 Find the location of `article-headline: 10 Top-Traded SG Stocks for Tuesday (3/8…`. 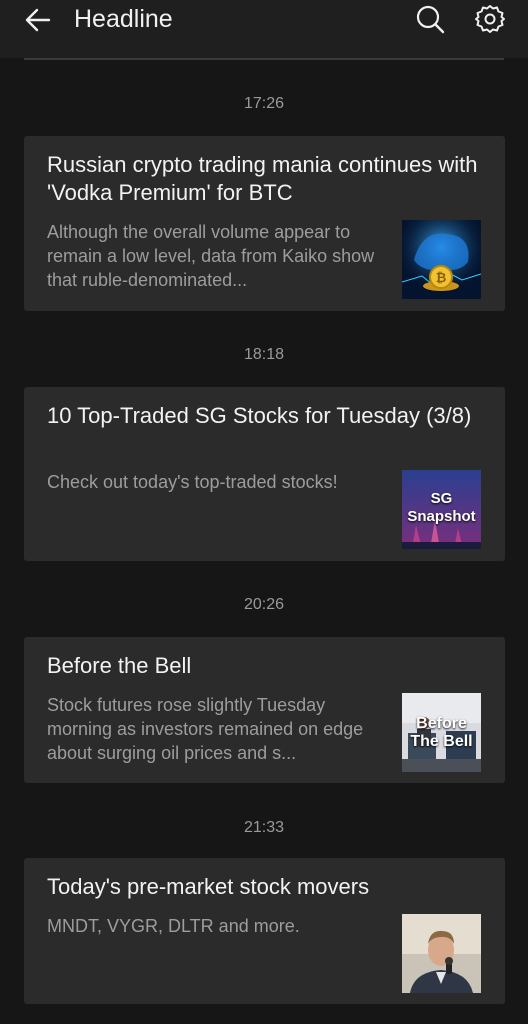

article-headline: 10 Top-Traded SG Stocks for Tuesday (3/8… is located at coordinates (259, 415).